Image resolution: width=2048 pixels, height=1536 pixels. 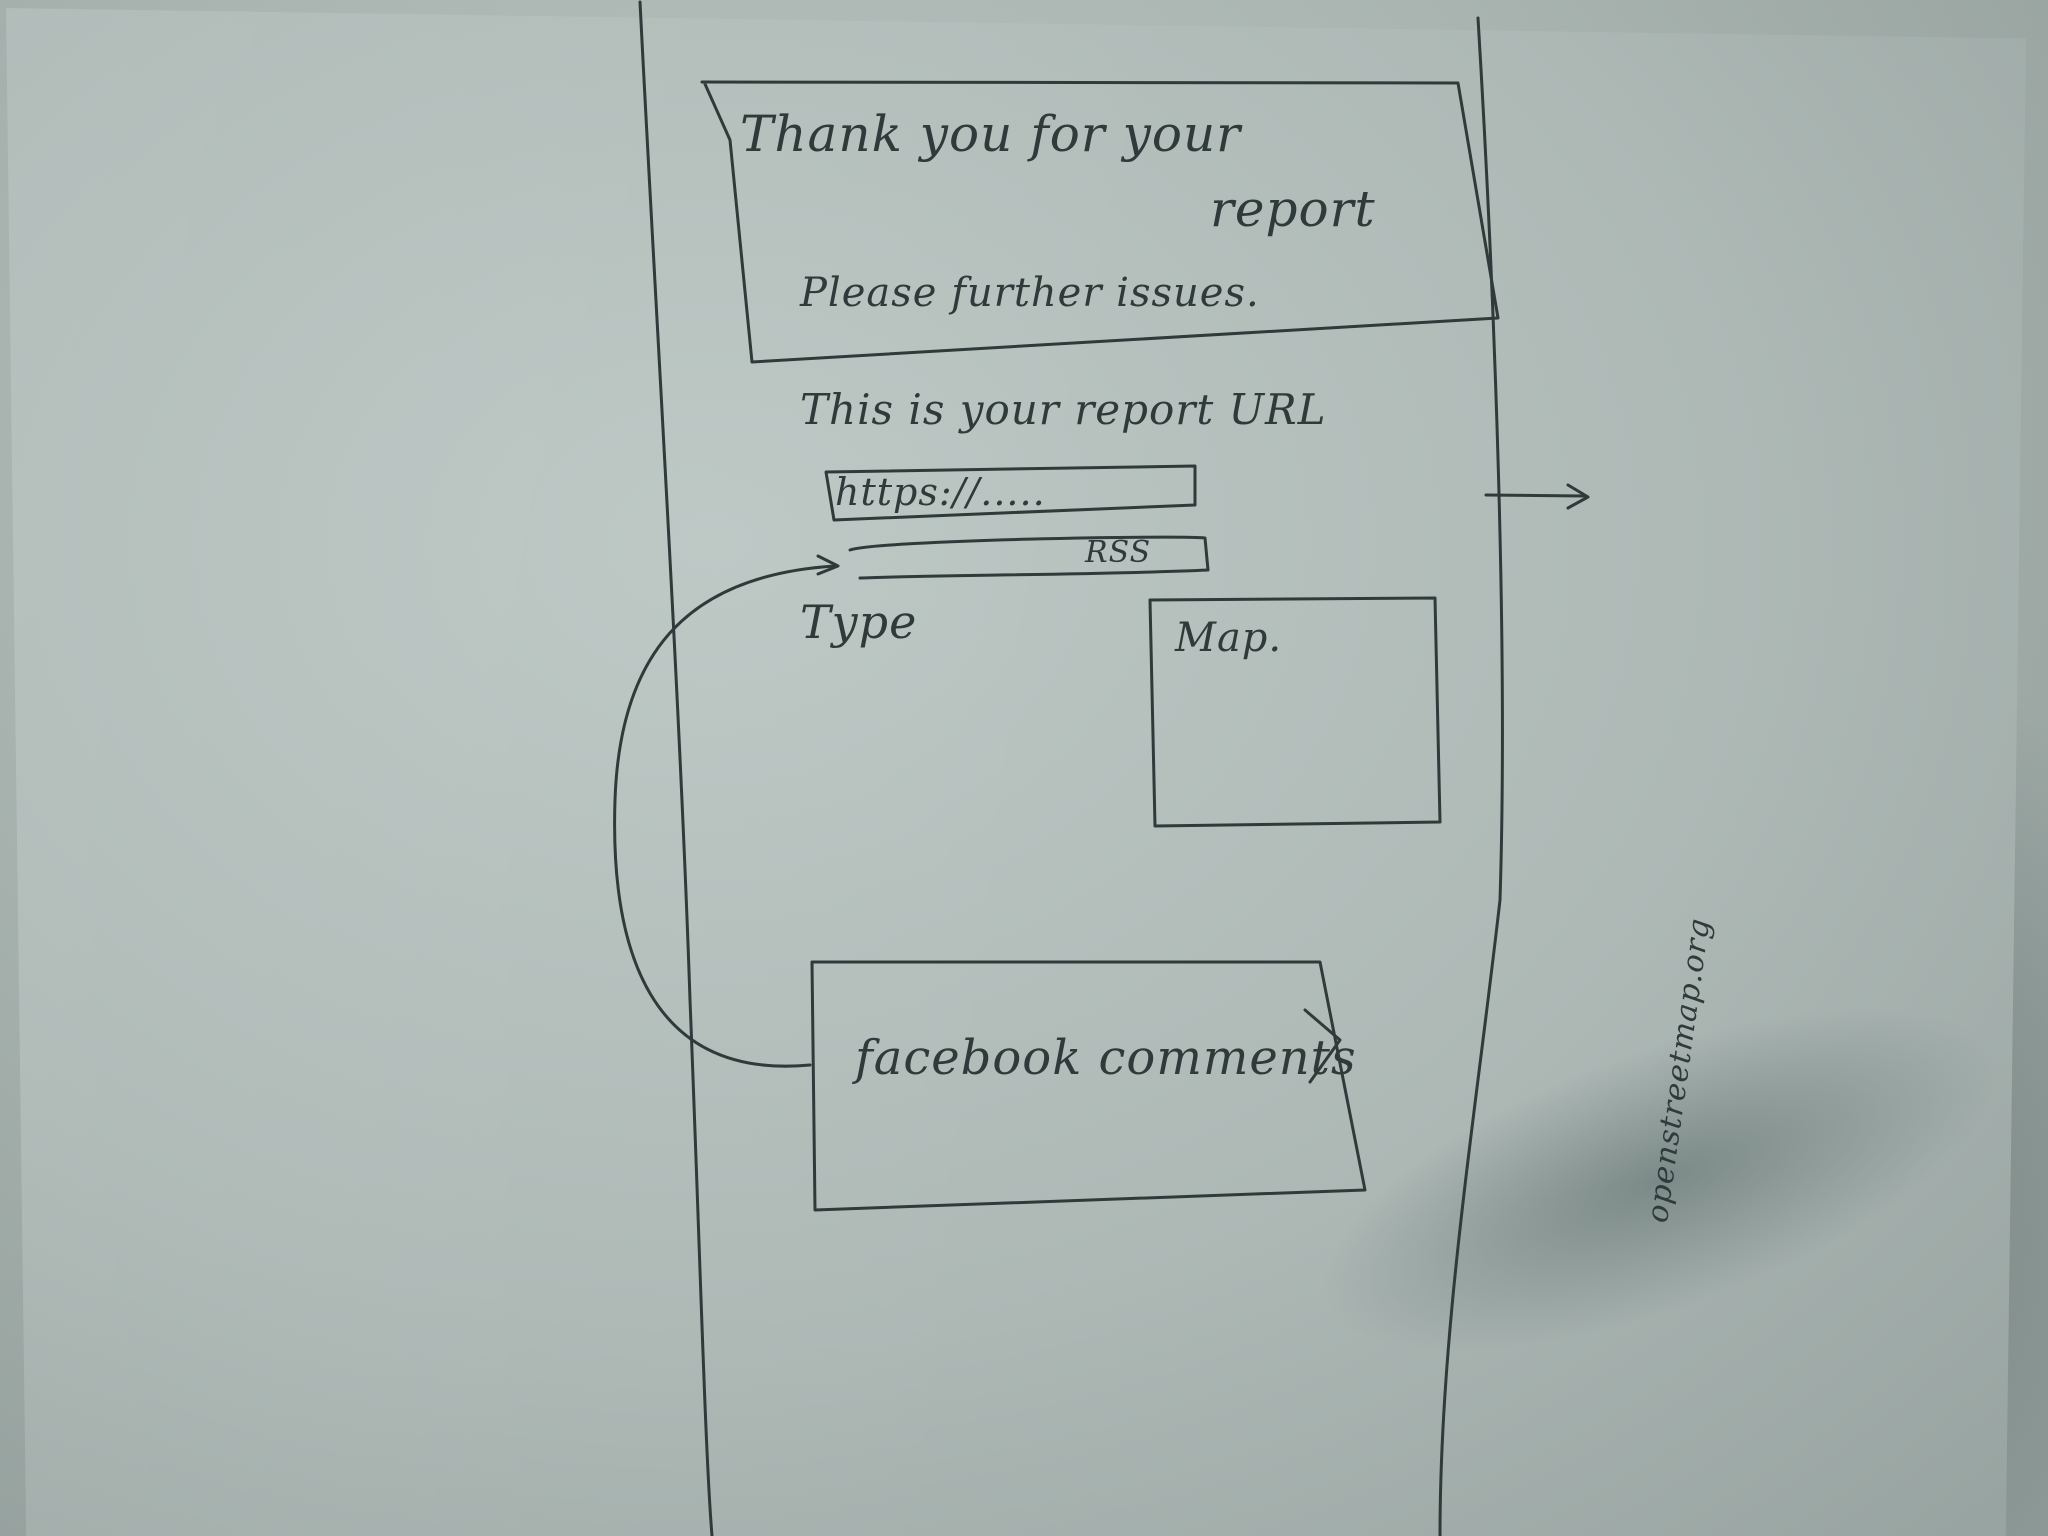 I want to click on rss-label: RSS, so click(x=1118, y=552).